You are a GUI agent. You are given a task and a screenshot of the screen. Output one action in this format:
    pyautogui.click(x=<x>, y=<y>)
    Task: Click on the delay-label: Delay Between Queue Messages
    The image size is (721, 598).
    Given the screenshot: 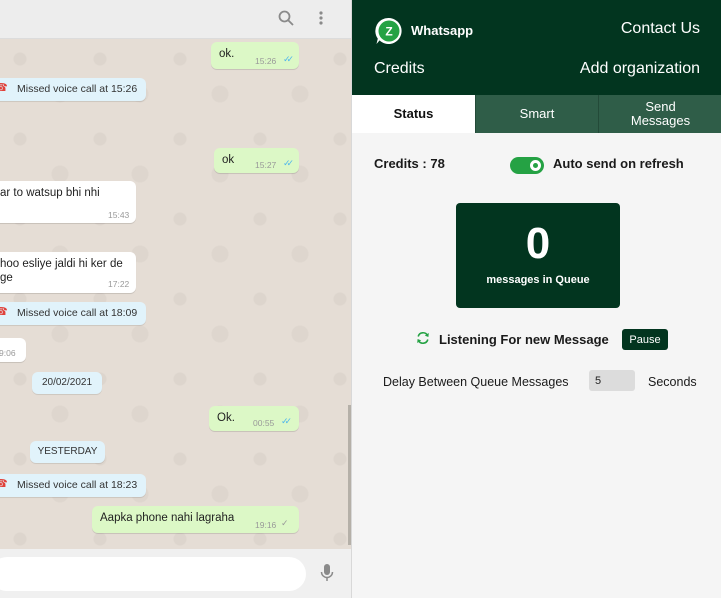 What is the action you would take?
    pyautogui.click(x=476, y=382)
    